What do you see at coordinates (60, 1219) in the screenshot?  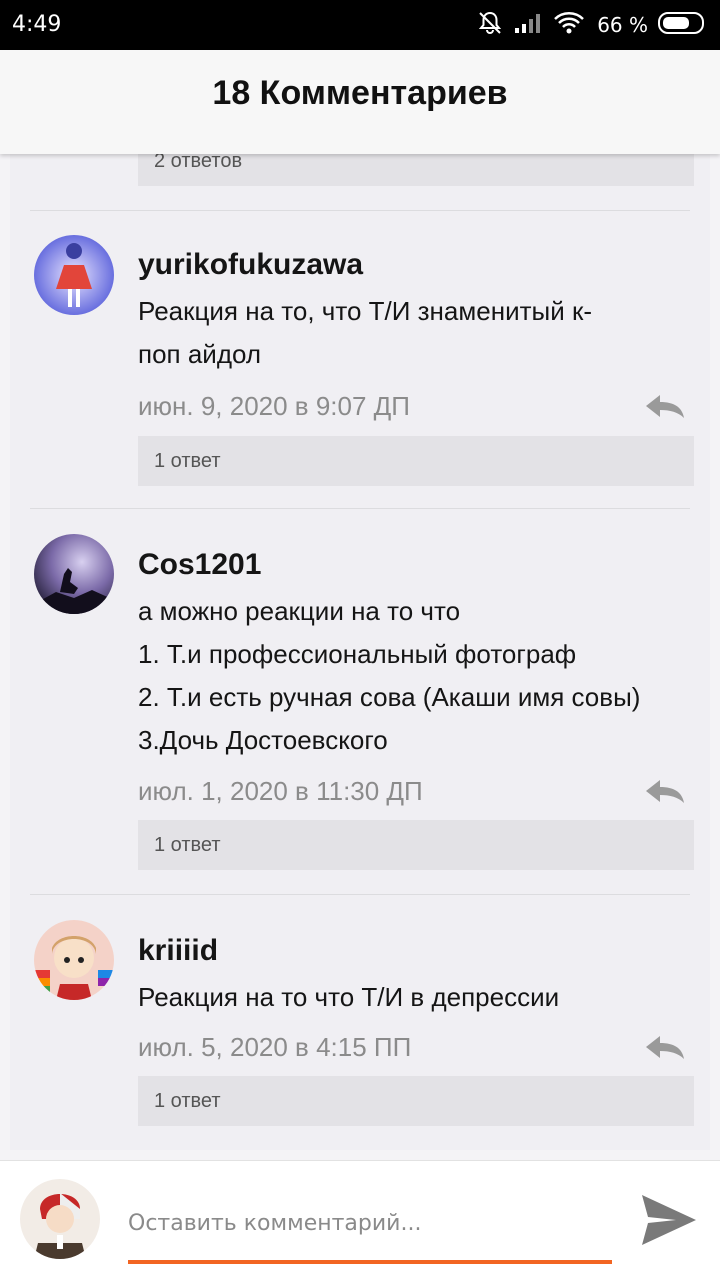 I see `my-avatar` at bounding box center [60, 1219].